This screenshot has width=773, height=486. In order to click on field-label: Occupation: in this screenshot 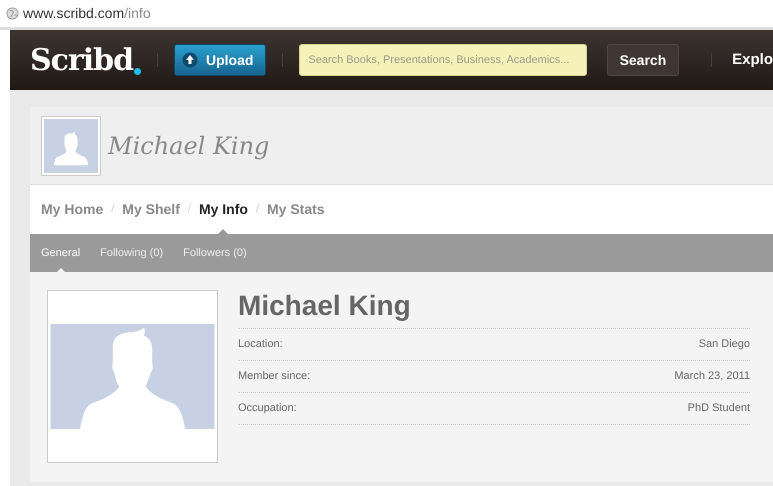, I will do `click(267, 408)`.